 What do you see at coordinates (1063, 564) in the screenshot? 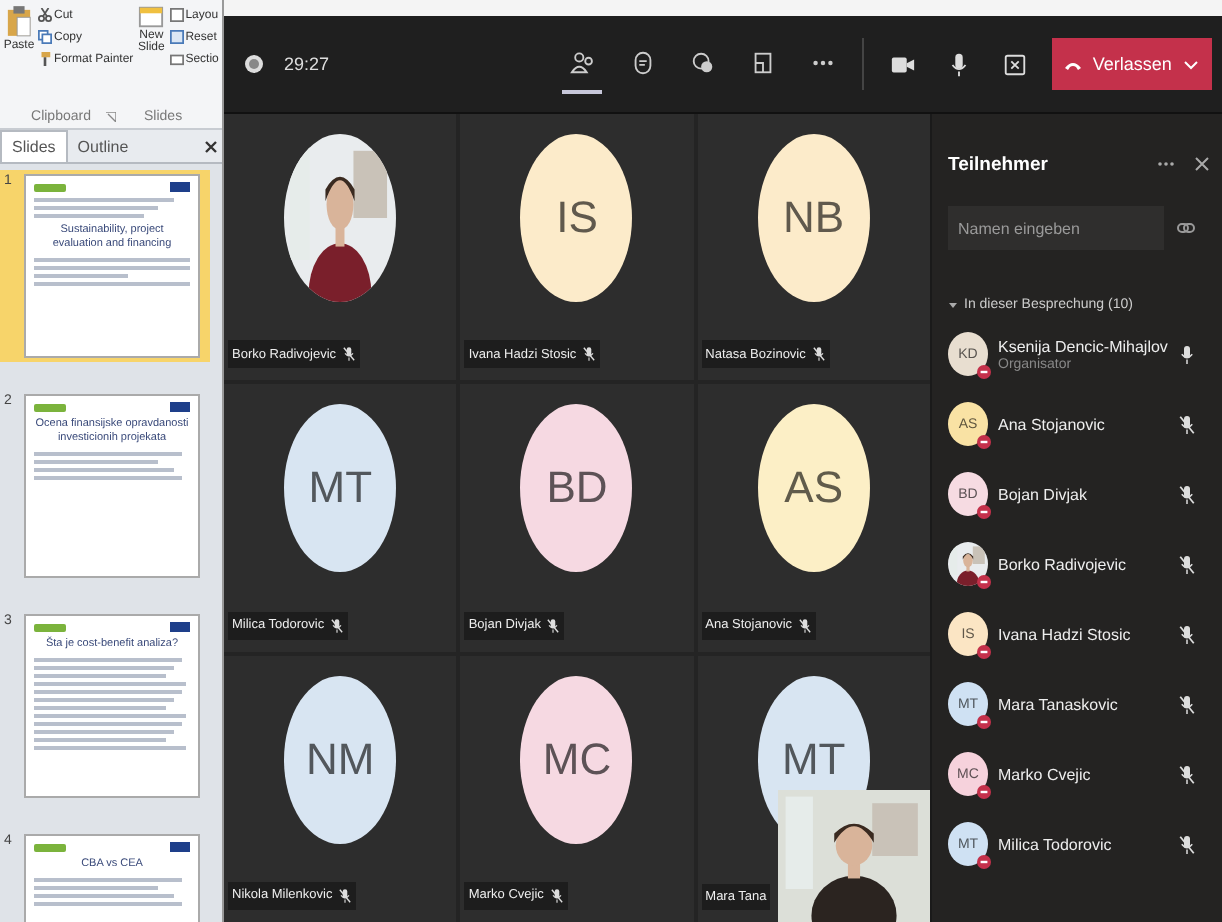
I see `participant-name: Borko Radivojevic` at bounding box center [1063, 564].